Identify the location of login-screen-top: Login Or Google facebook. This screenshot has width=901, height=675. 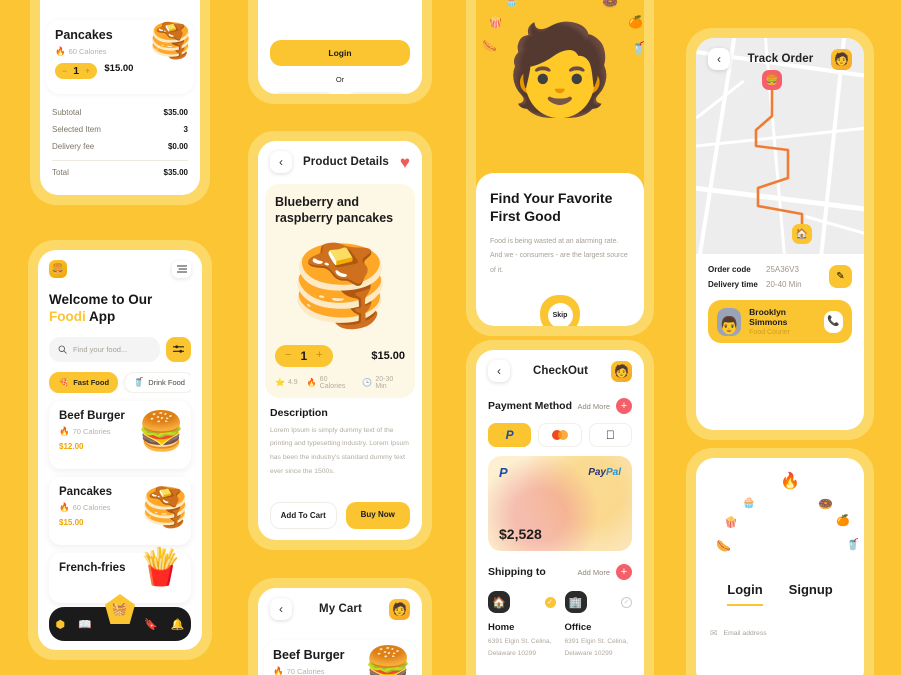
(340, 52).